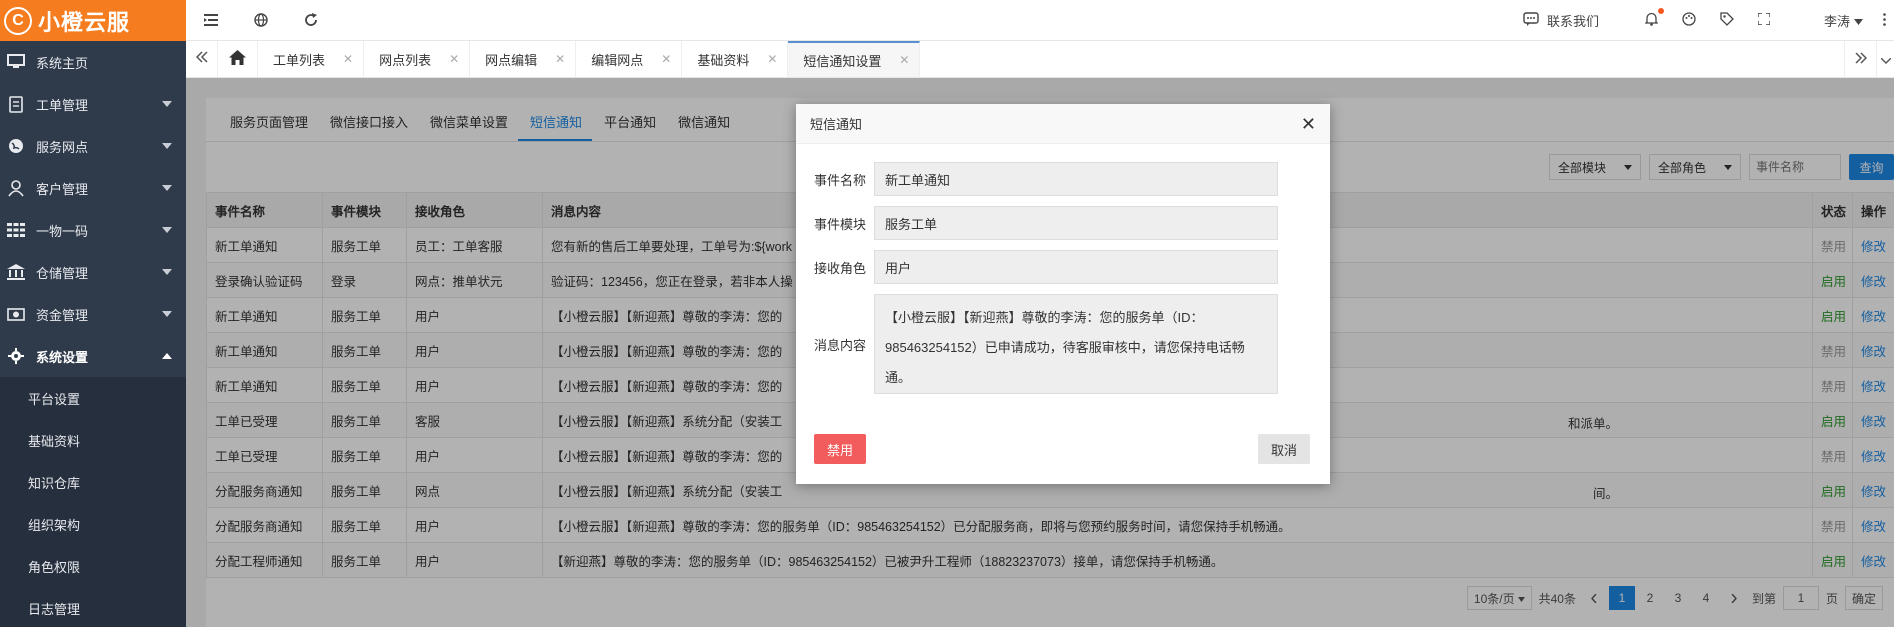 The width and height of the screenshot is (1894, 627). I want to click on globe-icon, so click(261, 20).